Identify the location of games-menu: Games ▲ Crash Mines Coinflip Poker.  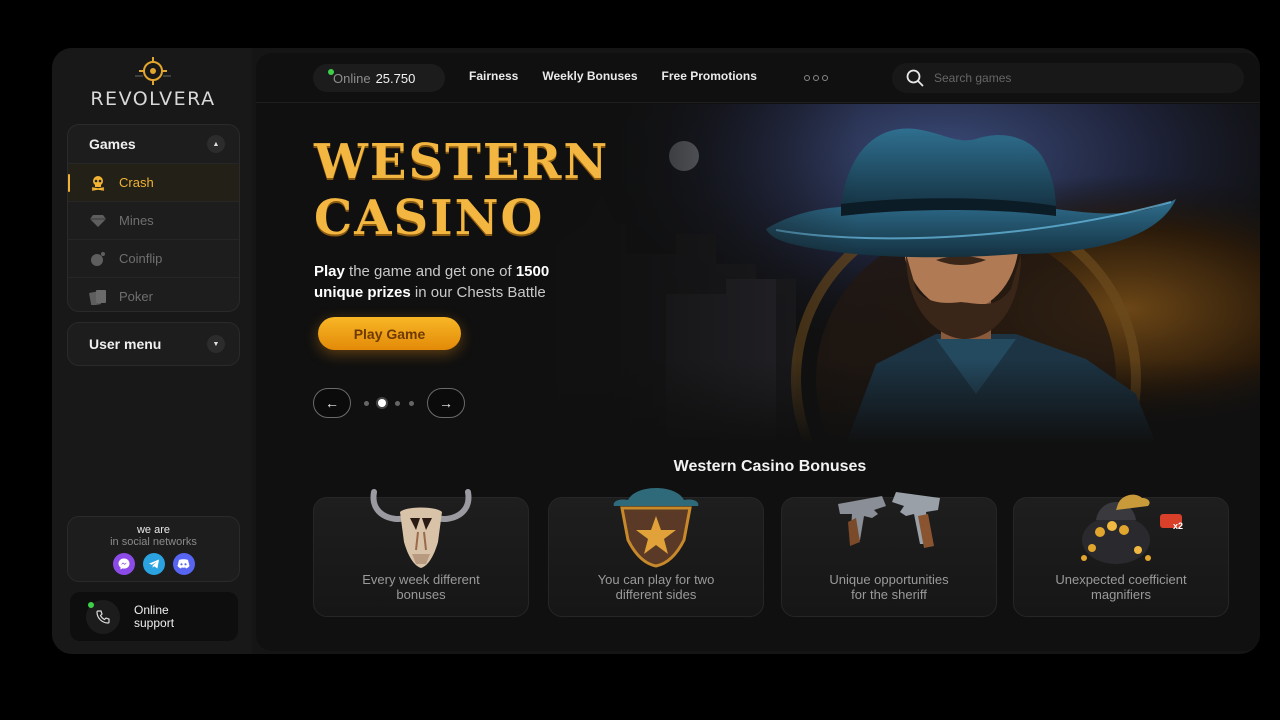
(153, 218).